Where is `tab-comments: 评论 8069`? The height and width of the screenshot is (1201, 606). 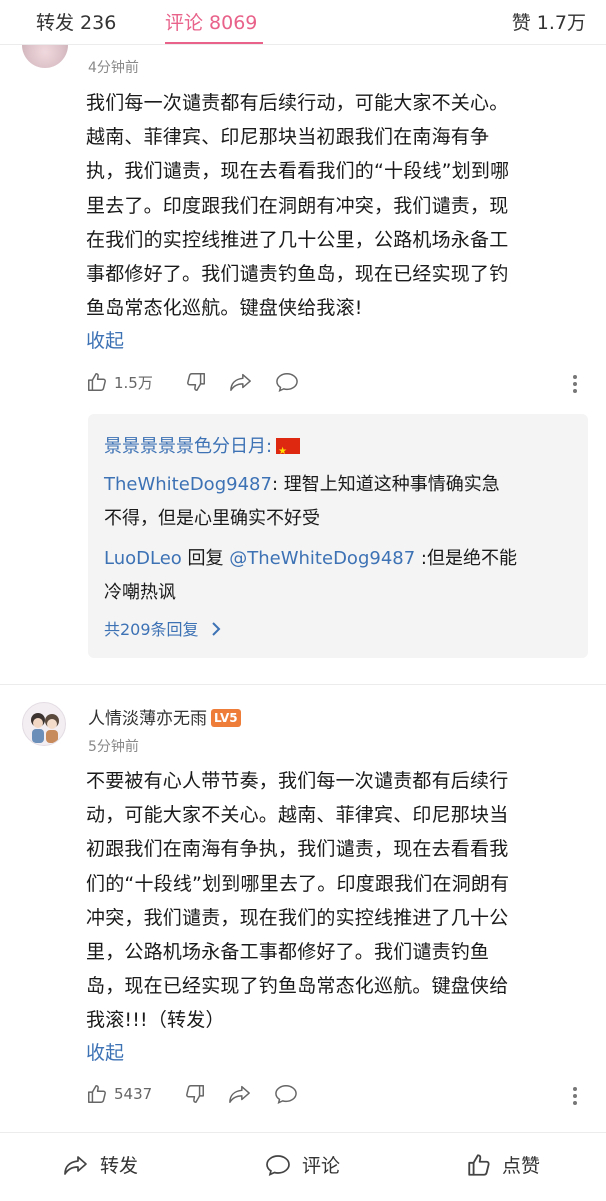
tab-comments: 评论 8069 is located at coordinates (211, 21).